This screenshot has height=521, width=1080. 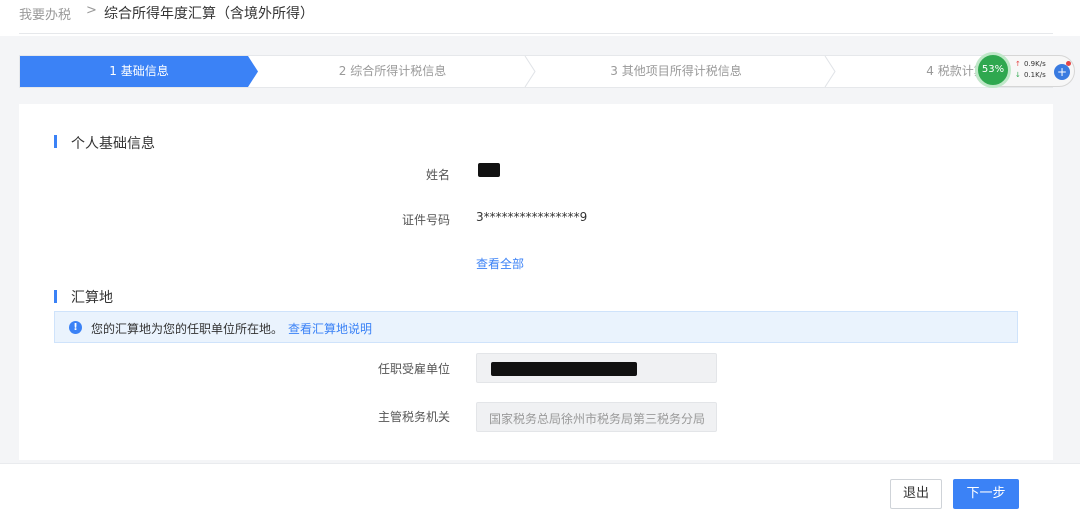 I want to click on section-title-settlement: 汇算地, so click(x=92, y=298).